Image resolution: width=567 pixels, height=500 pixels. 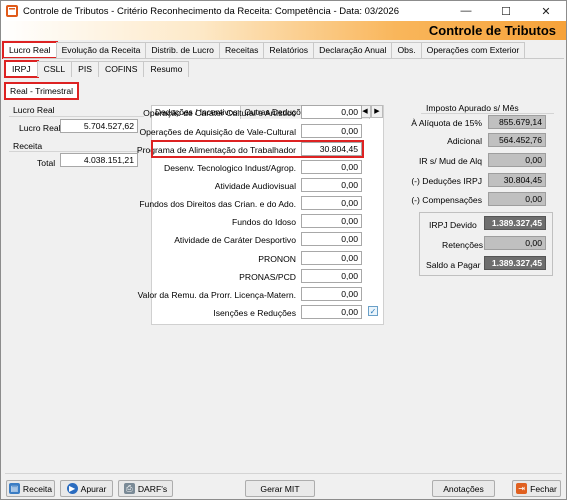 I want to click on lucro-real-group-title: Lucro Real, so click(x=34, y=110).